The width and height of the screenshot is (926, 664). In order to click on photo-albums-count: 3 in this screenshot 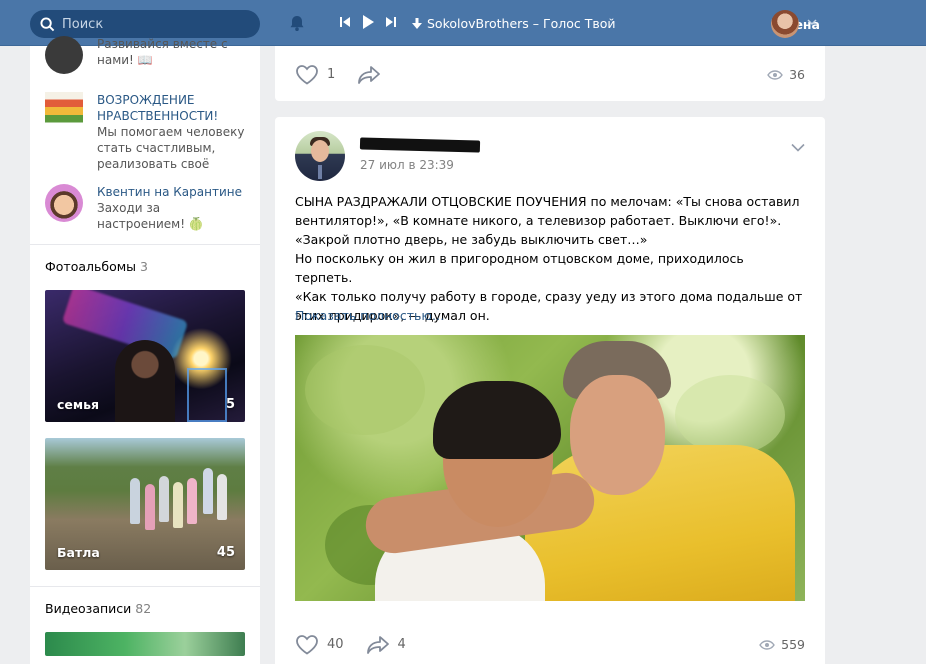, I will do `click(144, 266)`.